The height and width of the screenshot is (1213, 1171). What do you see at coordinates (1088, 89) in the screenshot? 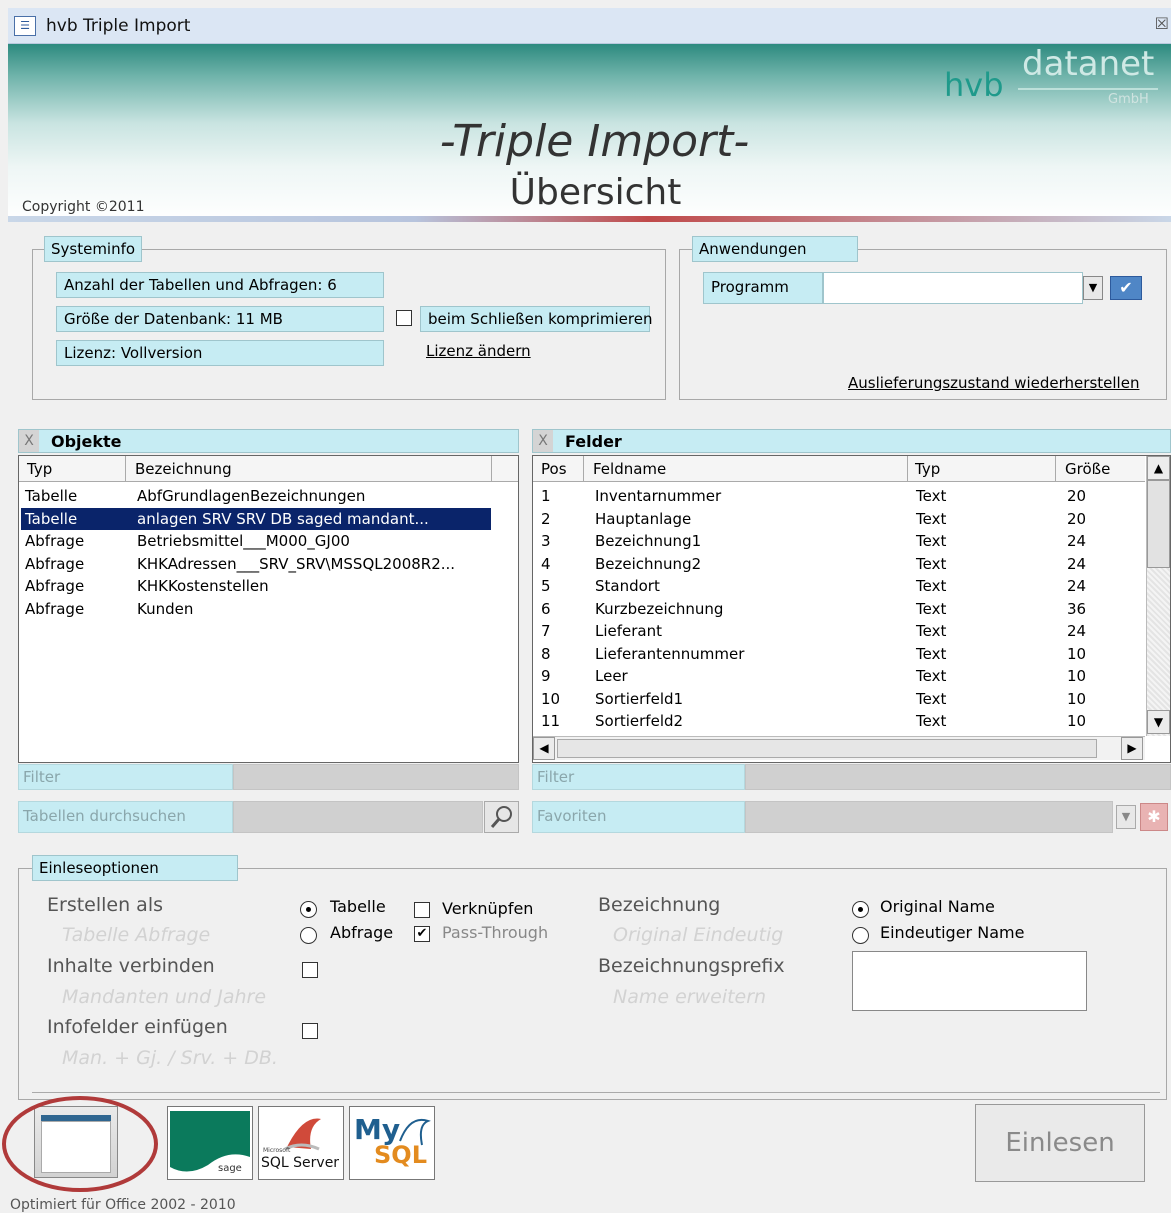
I see `logo-rule` at bounding box center [1088, 89].